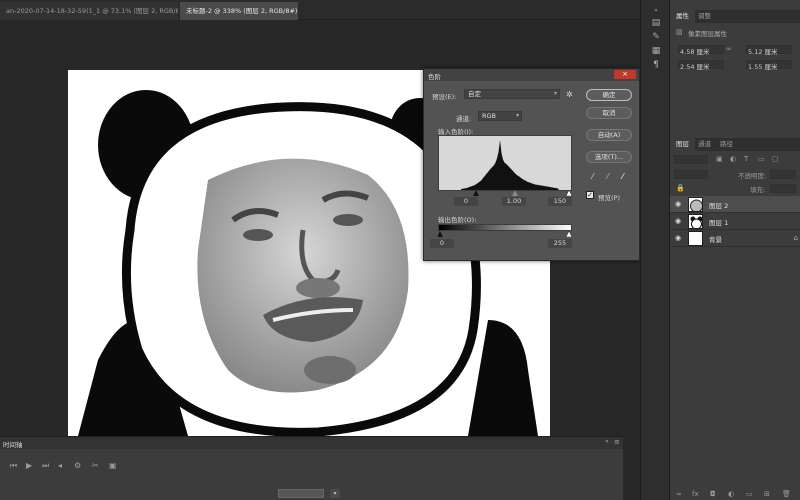  What do you see at coordinates (735, 238) in the screenshot?
I see `layer-row: ◉ 背景 ⌂` at bounding box center [735, 238].